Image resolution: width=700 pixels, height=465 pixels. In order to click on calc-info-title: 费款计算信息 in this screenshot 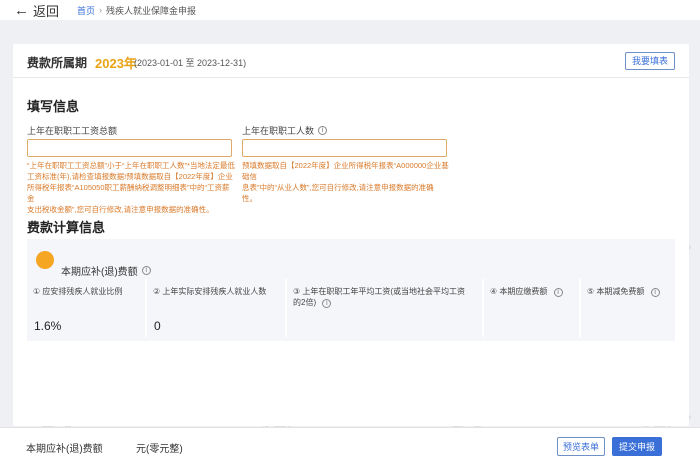, I will do `click(66, 227)`.